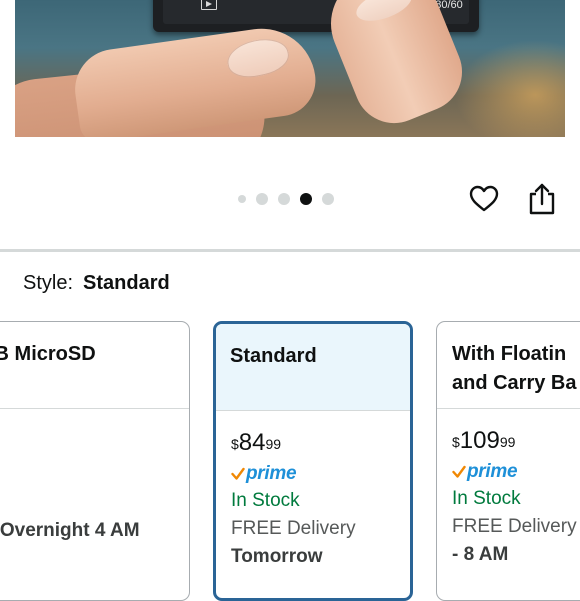  What do you see at coordinates (256, 442) in the screenshot?
I see `option-price: $8499` at bounding box center [256, 442].